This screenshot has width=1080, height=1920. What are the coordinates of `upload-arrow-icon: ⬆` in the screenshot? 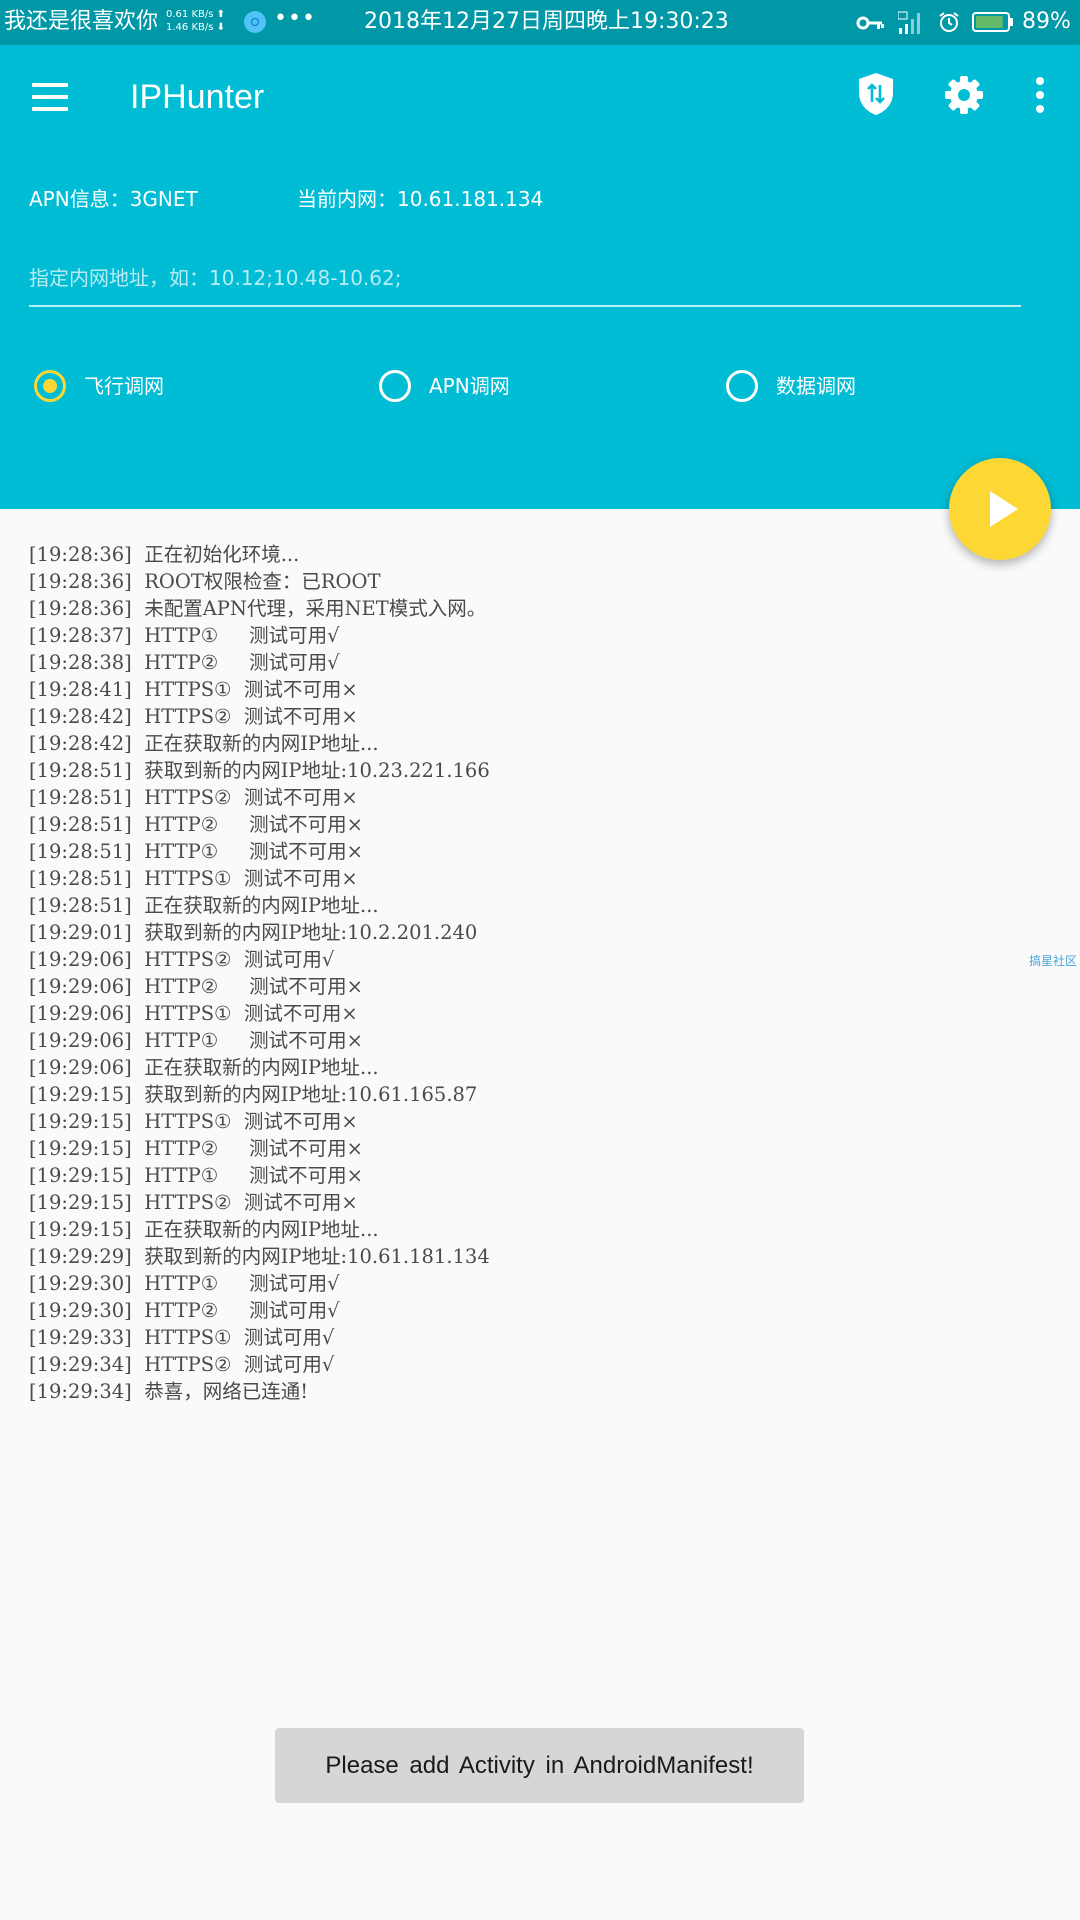 It's located at (221, 14).